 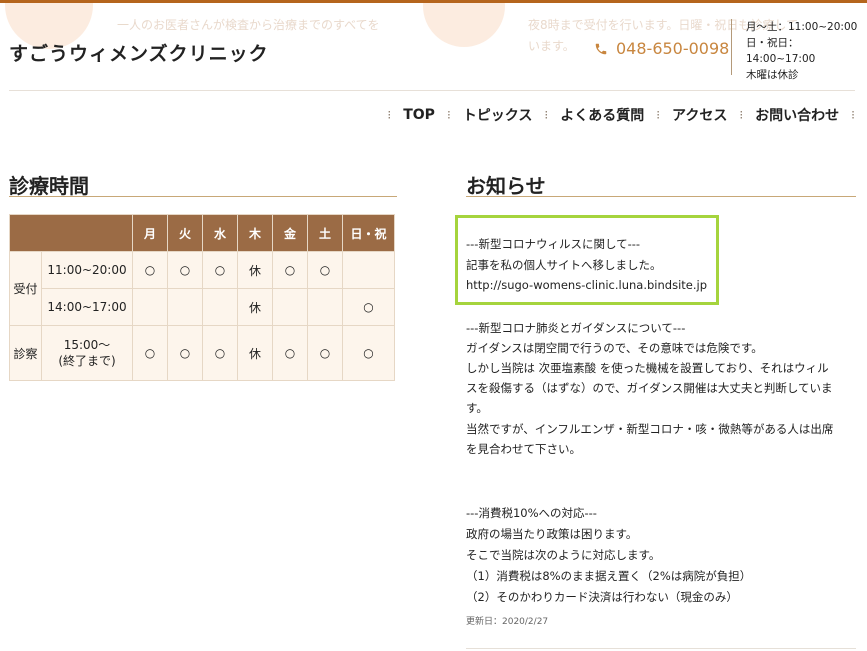 I want to click on phone-icon, so click(x=601, y=48).